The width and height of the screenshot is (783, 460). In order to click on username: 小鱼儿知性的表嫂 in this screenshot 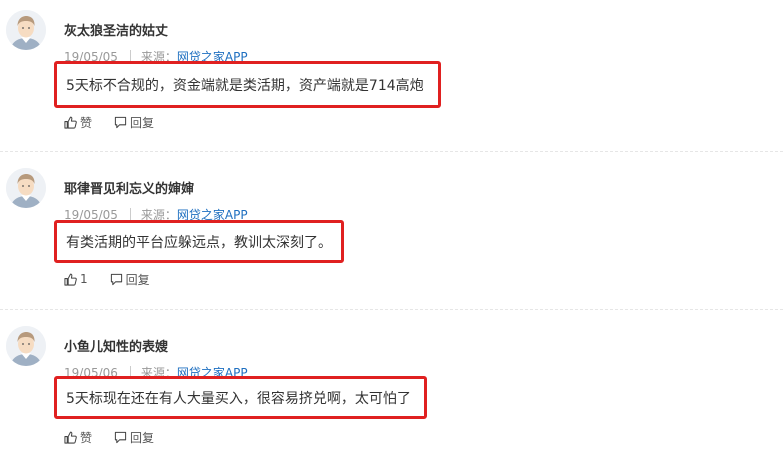, I will do `click(116, 348)`.